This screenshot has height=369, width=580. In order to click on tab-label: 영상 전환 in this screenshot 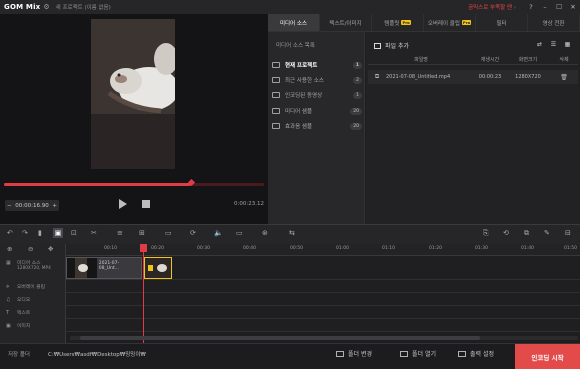, I will do `click(553, 23)`.